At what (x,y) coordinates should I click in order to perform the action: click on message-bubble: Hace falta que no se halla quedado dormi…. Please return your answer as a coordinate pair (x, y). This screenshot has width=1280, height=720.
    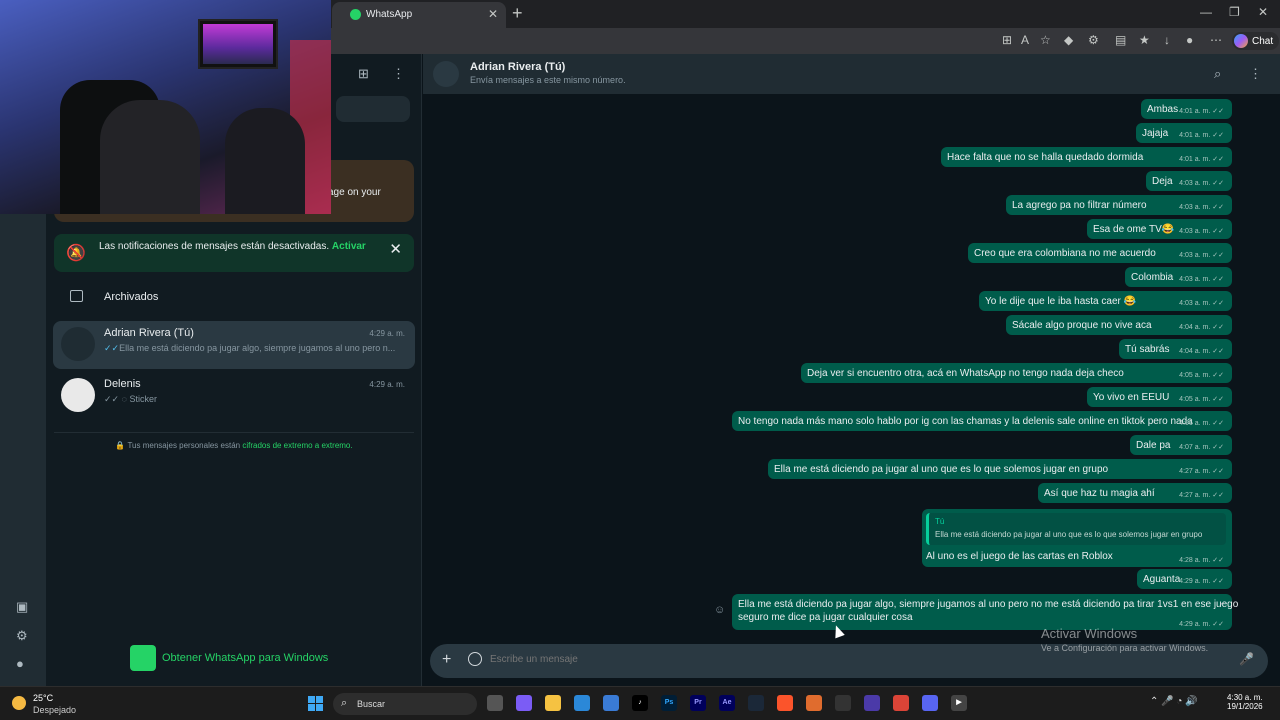
    Looking at the image, I should click on (1086, 157).